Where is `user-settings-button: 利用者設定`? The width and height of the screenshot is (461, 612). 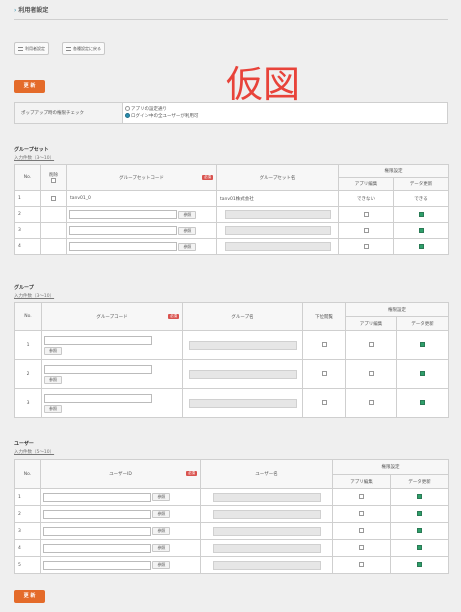
user-settings-button: 利用者設定 is located at coordinates (31, 48).